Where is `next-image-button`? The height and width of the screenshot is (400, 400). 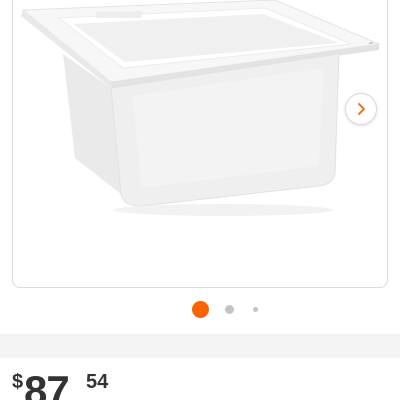
next-image-button is located at coordinates (361, 109).